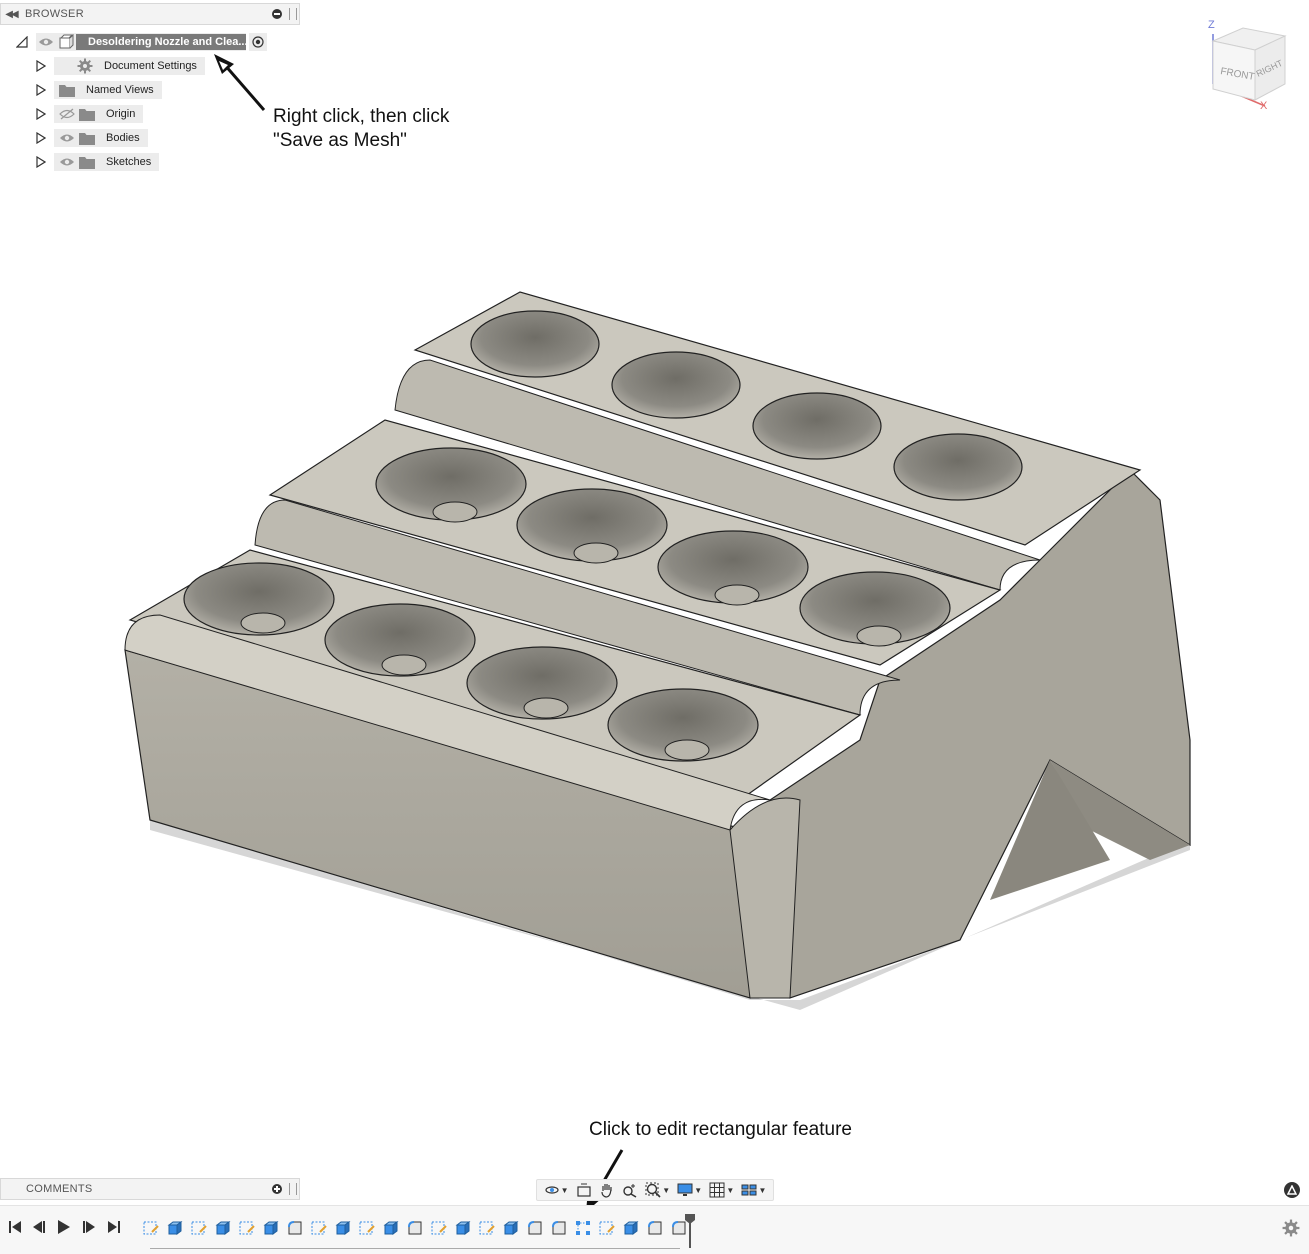 This screenshot has width=1309, height=1254. Describe the element at coordinates (89, 1227) in the screenshot. I see `step-forward-icon` at that location.